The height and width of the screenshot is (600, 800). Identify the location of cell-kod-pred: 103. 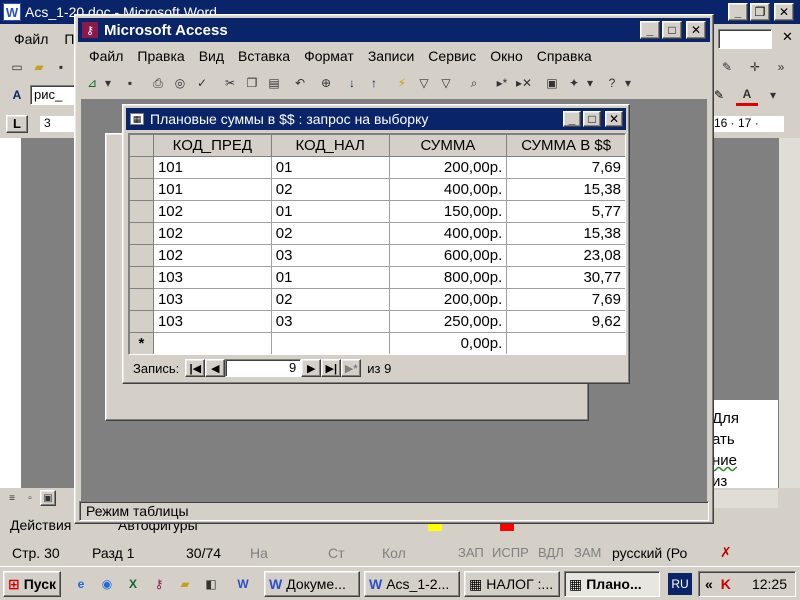
(212, 299).